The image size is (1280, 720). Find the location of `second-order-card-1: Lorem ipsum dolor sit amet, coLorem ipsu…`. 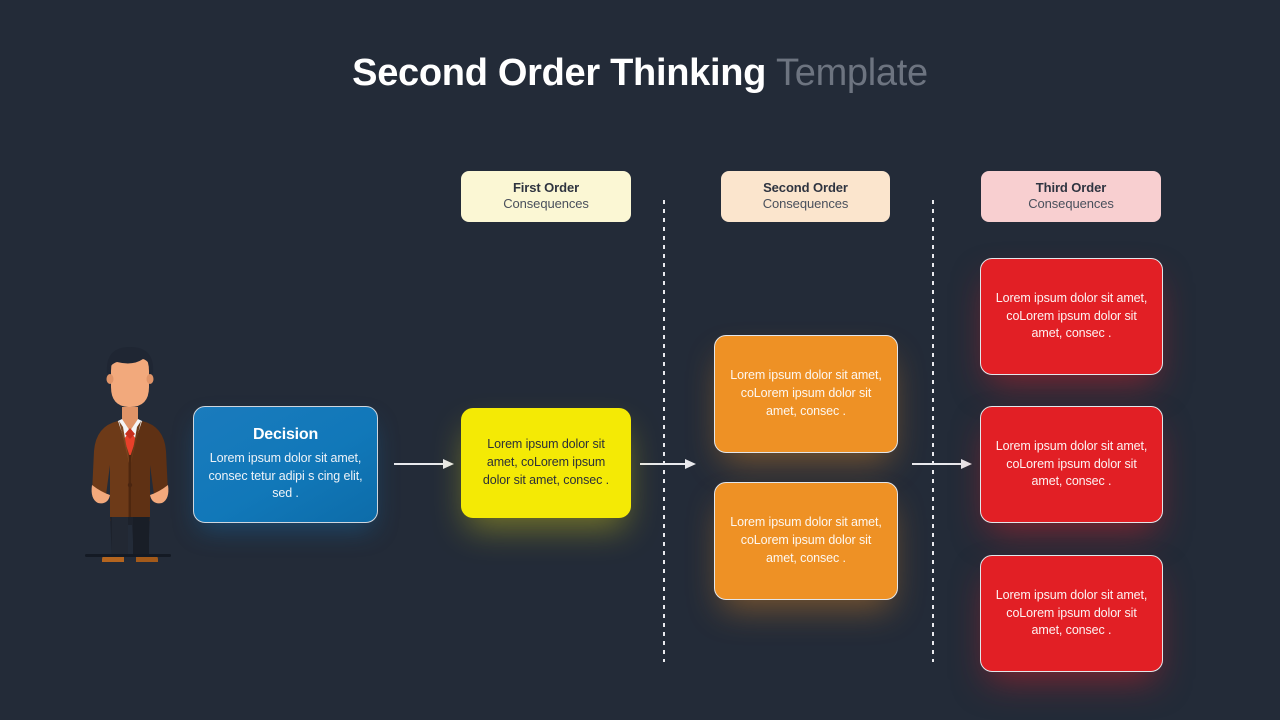

second-order-card-1: Lorem ipsum dolor sit amet, coLorem ipsu… is located at coordinates (806, 394).